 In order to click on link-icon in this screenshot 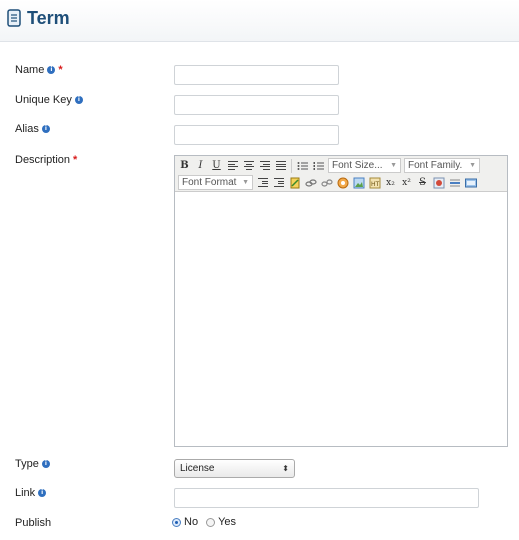, I will do `click(310, 182)`.